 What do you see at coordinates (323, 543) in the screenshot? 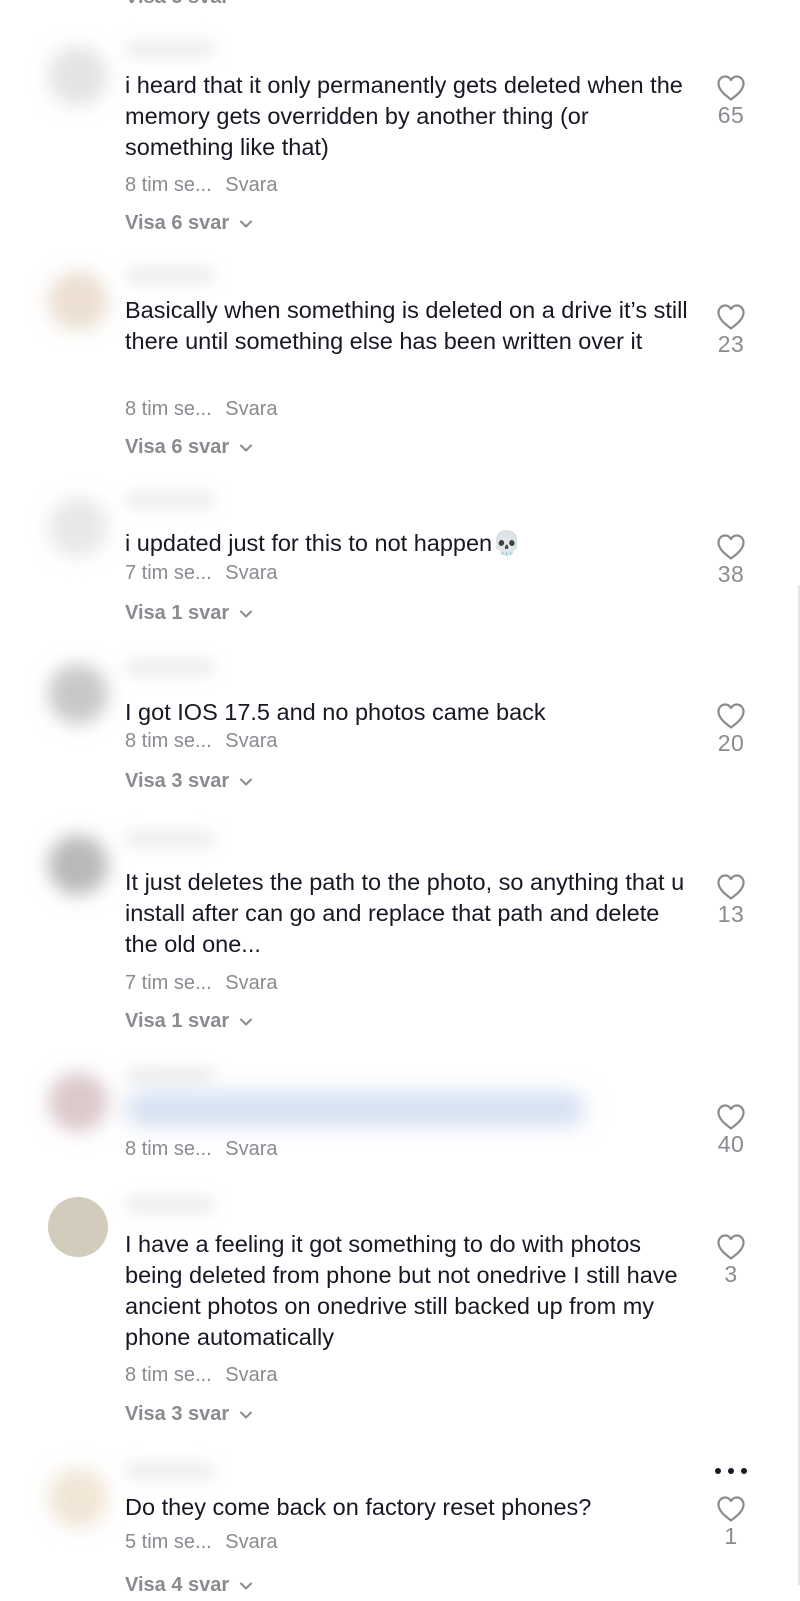
I see `comment-text: i updated just for this to not happen💀` at bounding box center [323, 543].